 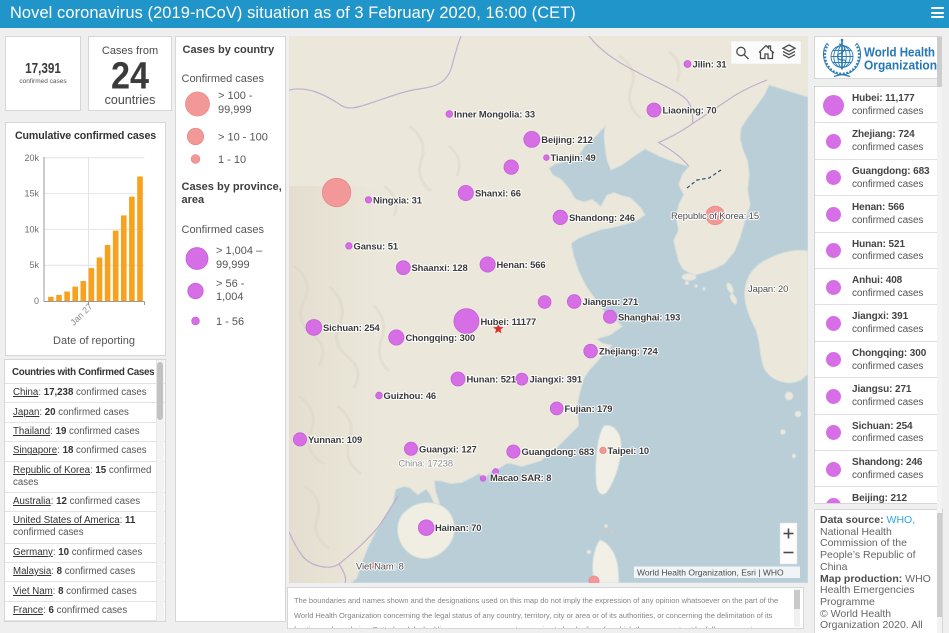 What do you see at coordinates (710, 573) in the screenshot?
I see `svg-text:World Health Organization, Esr: World Health Organization, Esri | WHO` at bounding box center [710, 573].